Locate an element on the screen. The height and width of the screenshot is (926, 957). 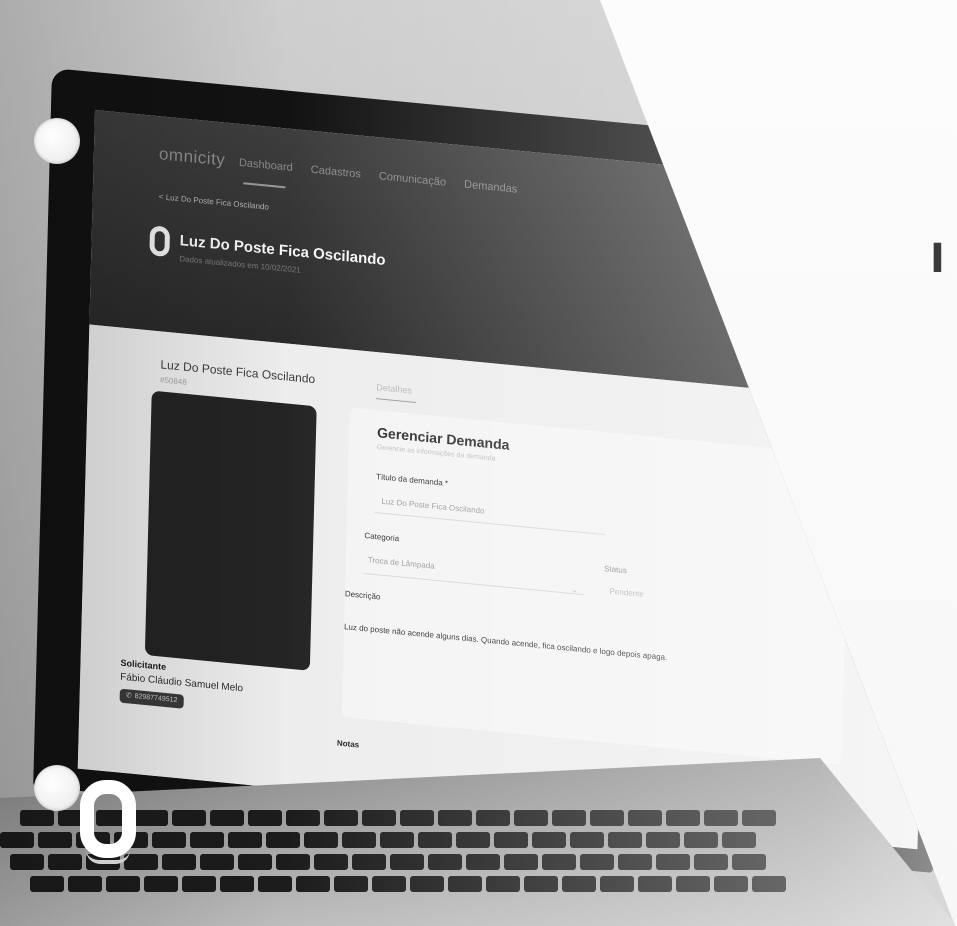
demand-photo is located at coordinates (230, 530).